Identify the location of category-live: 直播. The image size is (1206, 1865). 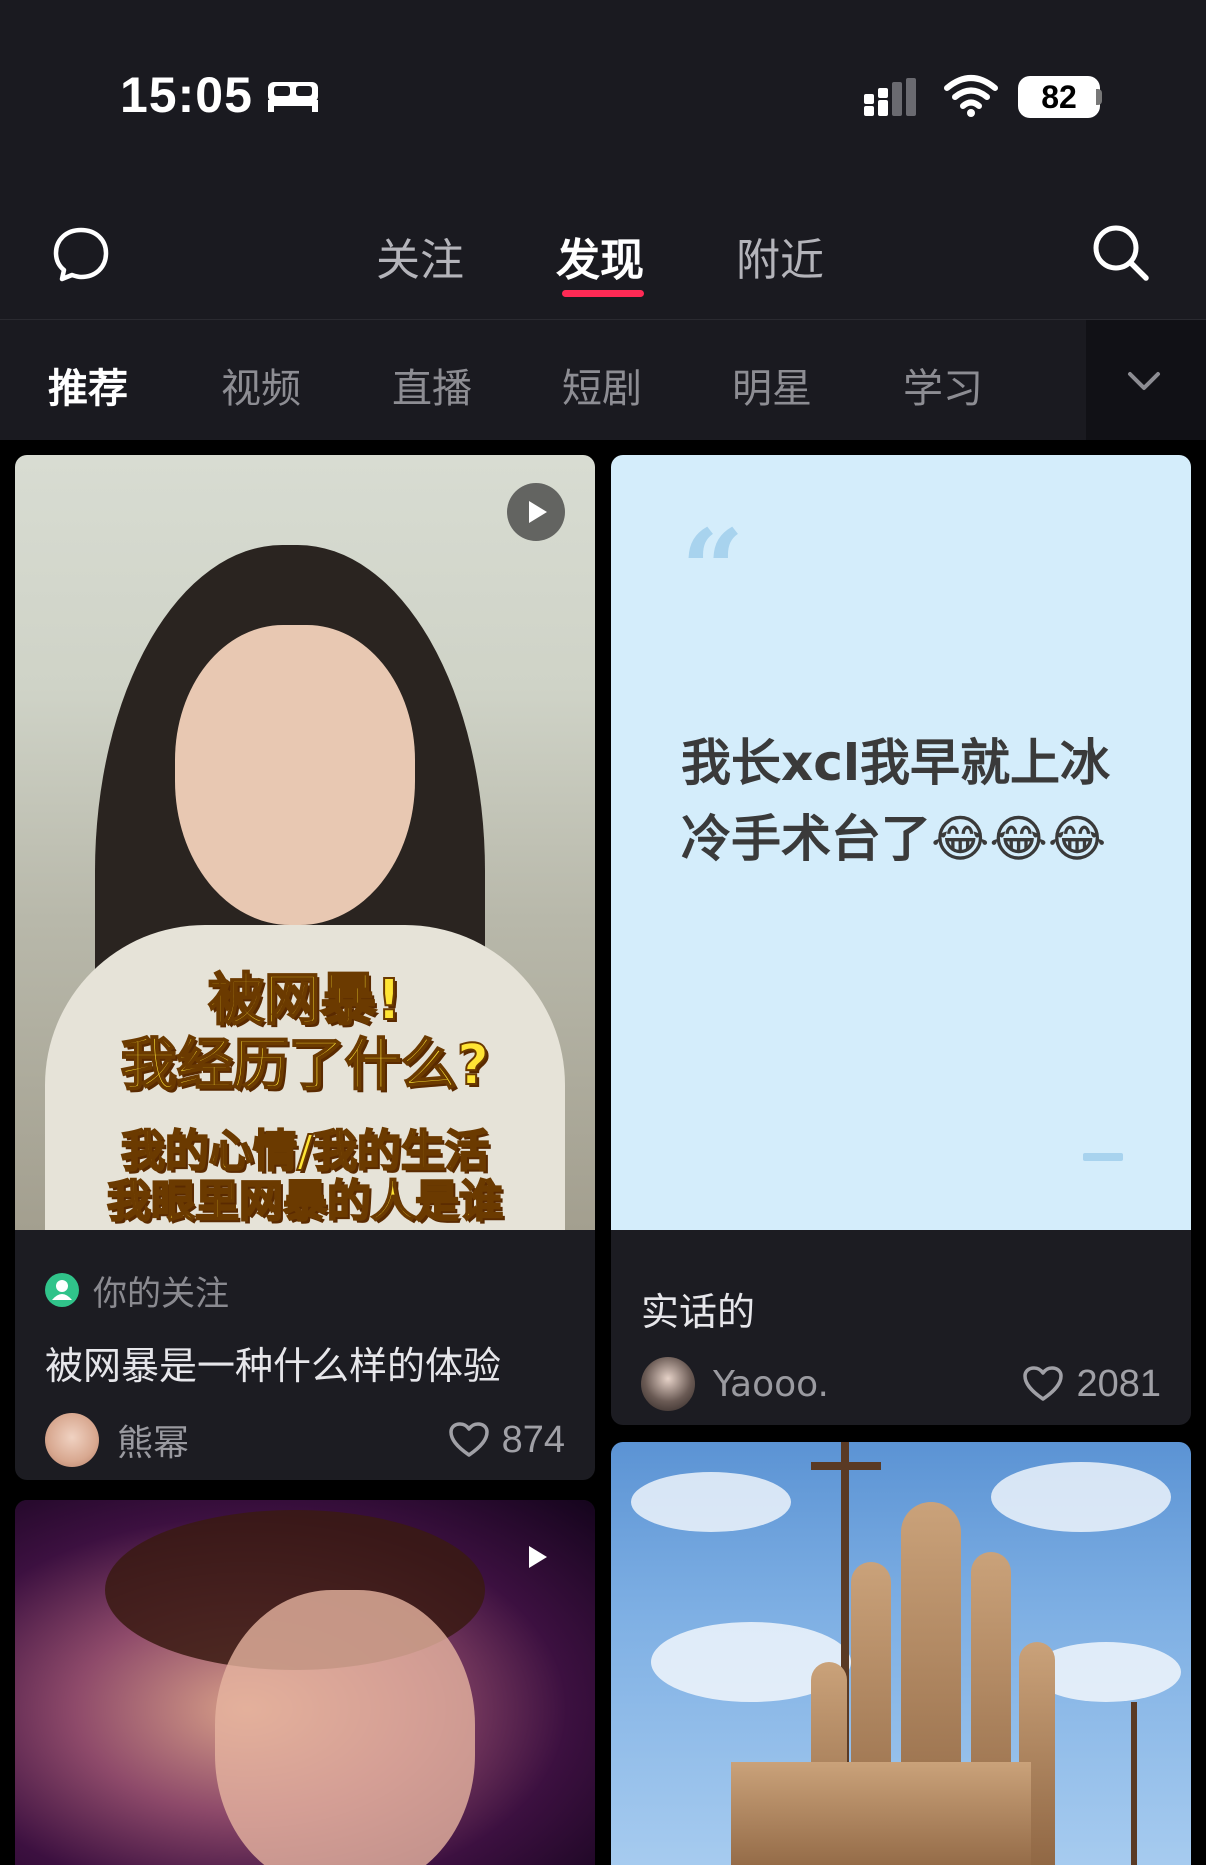
(432, 385).